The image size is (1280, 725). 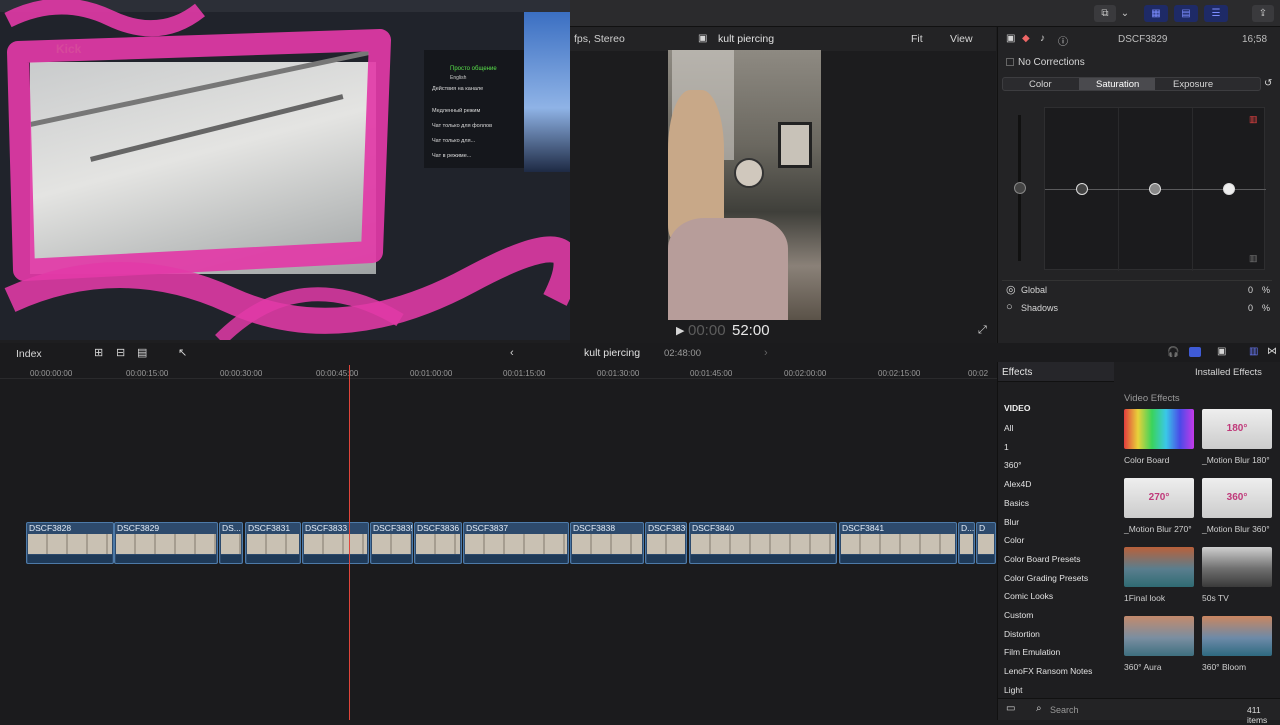 What do you see at coordinates (1238, 575) in the screenshot?
I see `effect-item: 50s TV` at bounding box center [1238, 575].